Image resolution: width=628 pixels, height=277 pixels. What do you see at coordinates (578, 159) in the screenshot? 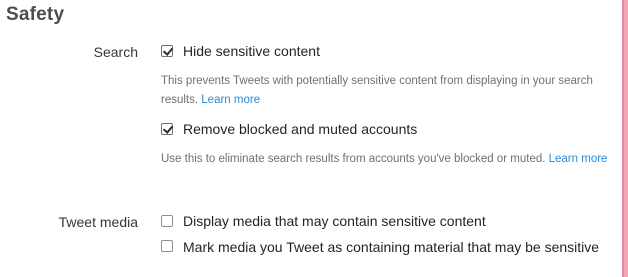
I see `remove-blocked-learn-more-link: Learn more` at bounding box center [578, 159].